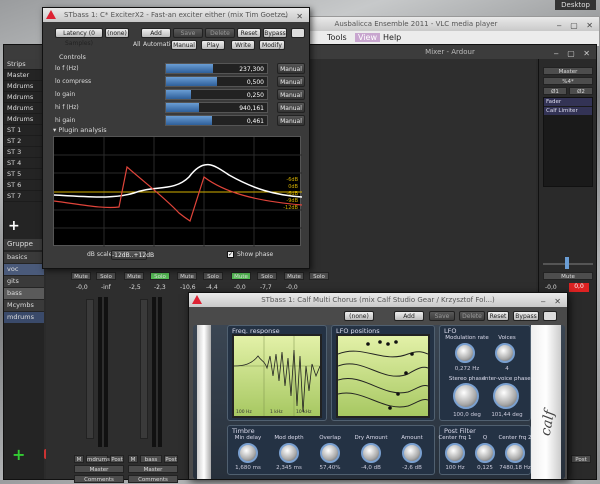 The image size is (600, 484). Describe the element at coordinates (367, 37) in the screenshot. I see `menu-view: View` at that location.